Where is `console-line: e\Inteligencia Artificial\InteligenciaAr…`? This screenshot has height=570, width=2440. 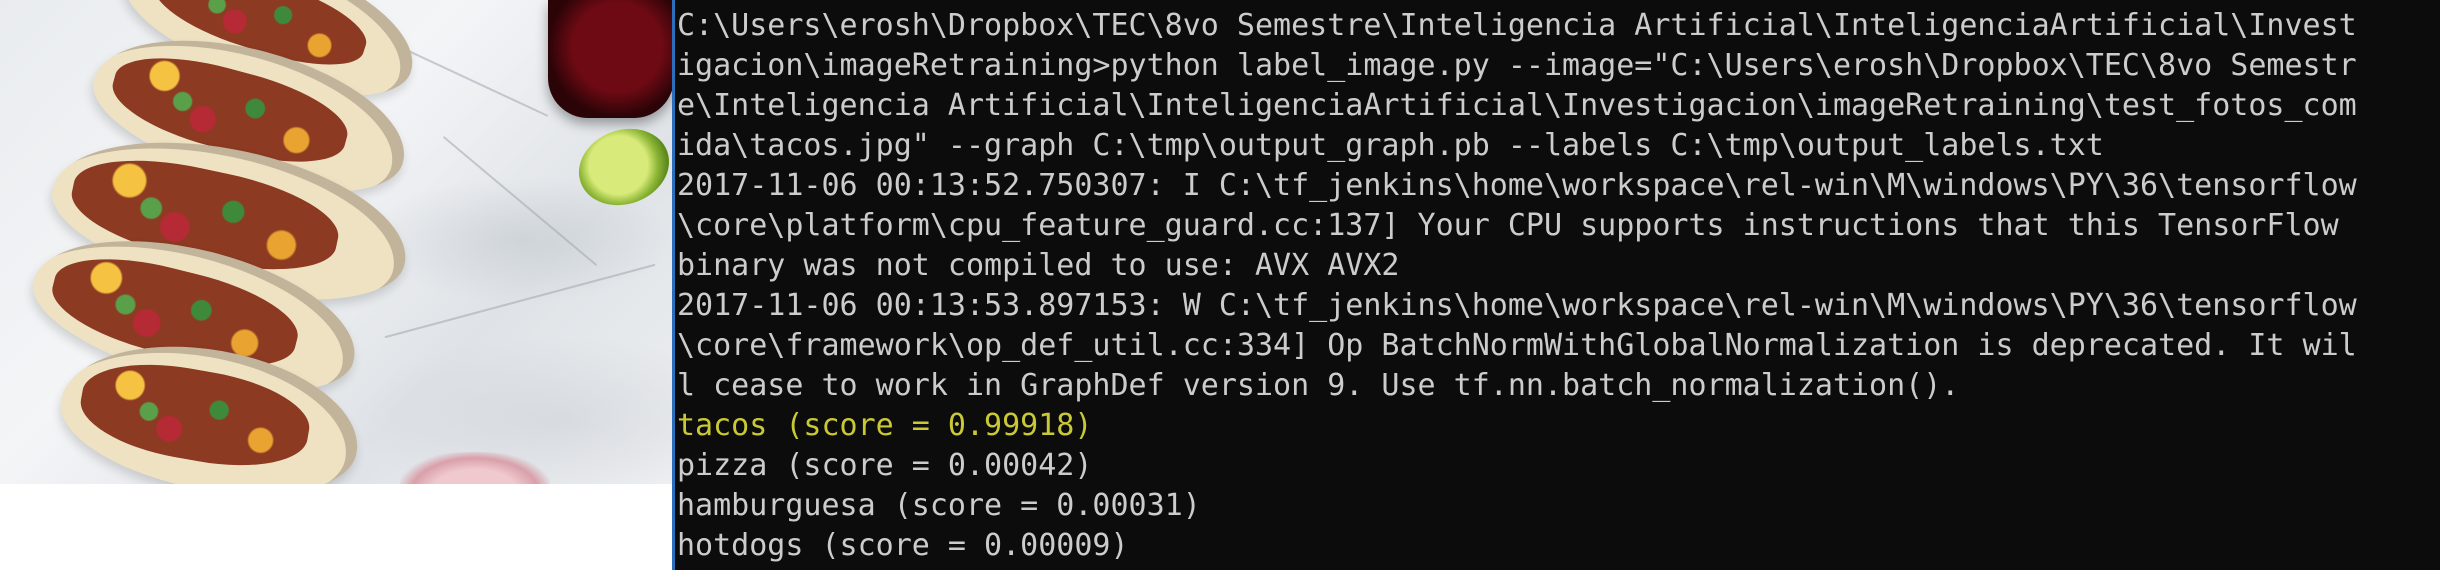 console-line: e\Inteligencia Artificial\InteligenciaAr… is located at coordinates (1517, 105).